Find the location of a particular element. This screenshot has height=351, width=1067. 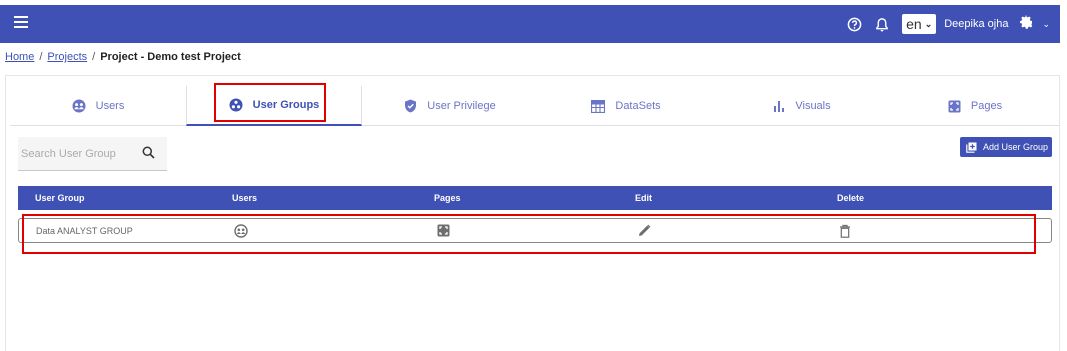

column-header-delete: Delete is located at coordinates (851, 198).